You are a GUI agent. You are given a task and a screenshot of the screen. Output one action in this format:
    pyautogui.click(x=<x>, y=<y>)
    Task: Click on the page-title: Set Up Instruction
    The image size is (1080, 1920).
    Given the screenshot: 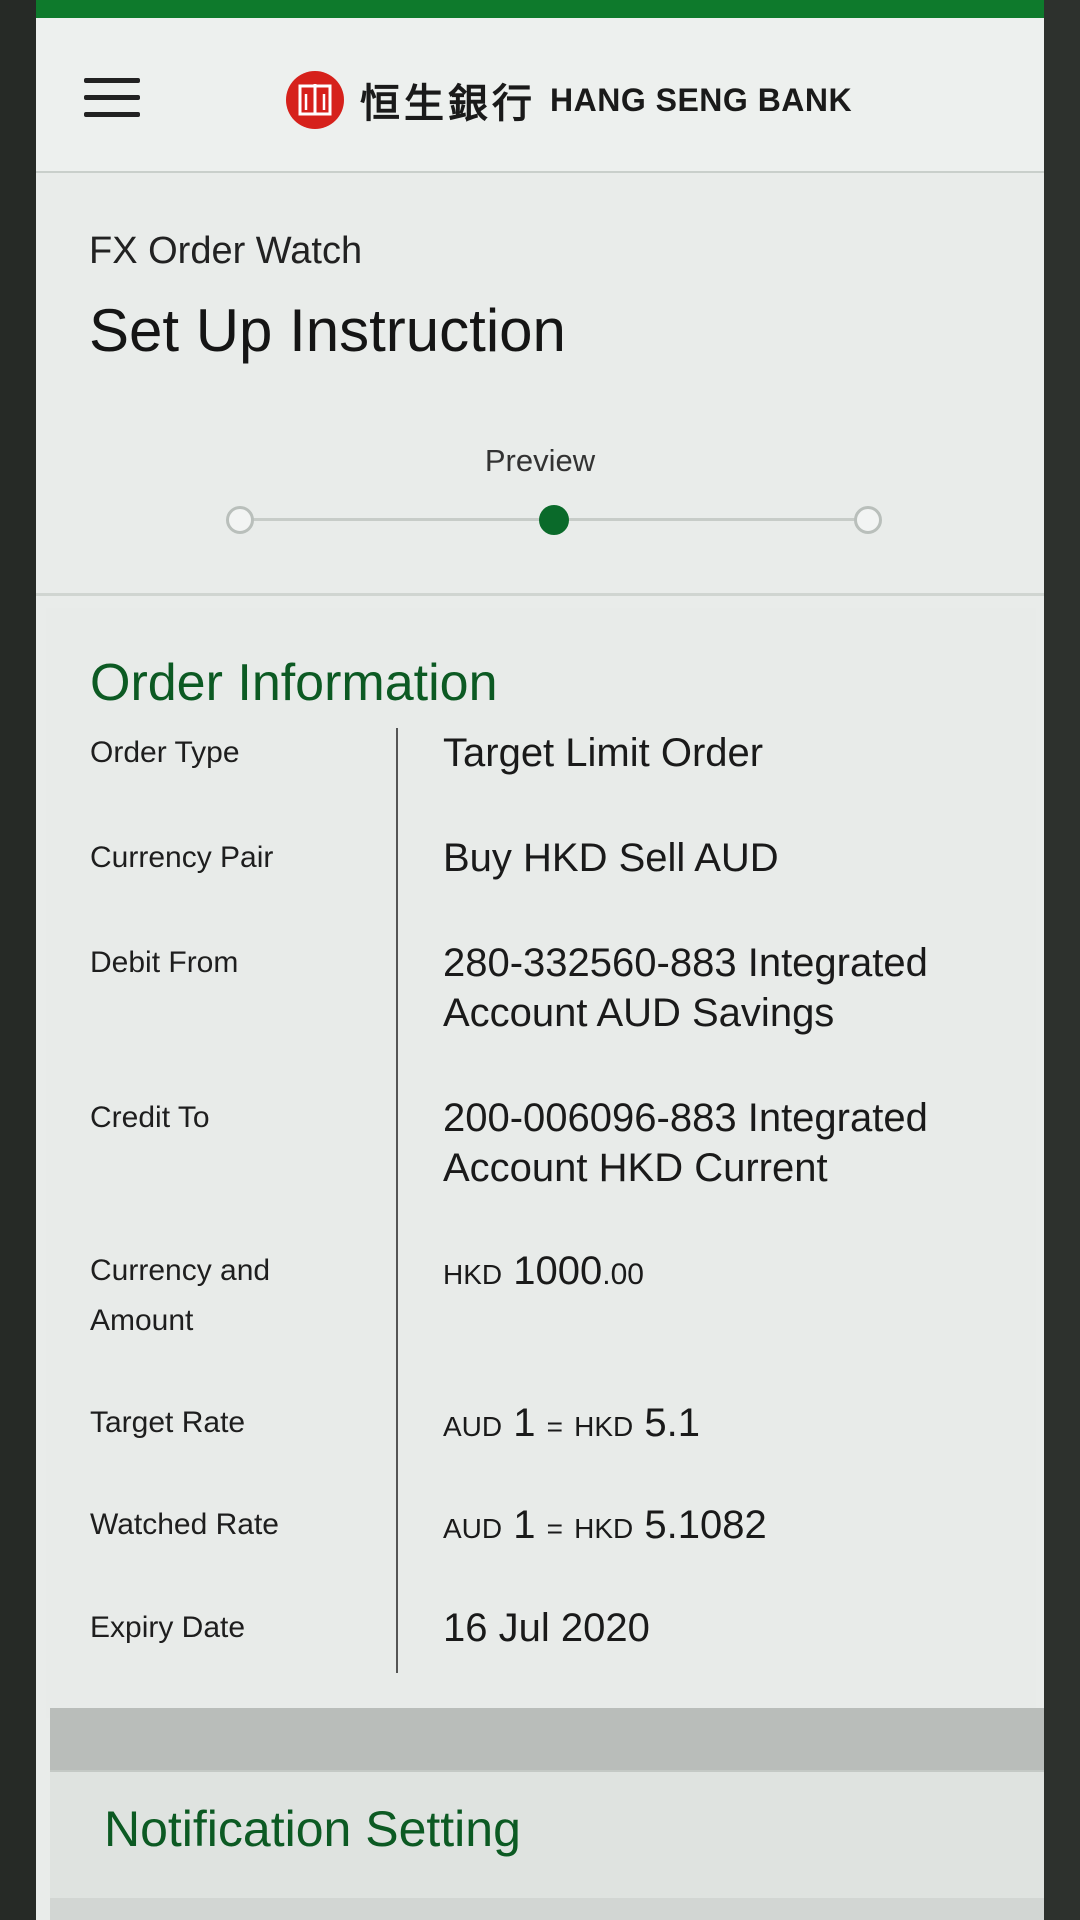 What is the action you would take?
    pyautogui.click(x=327, y=330)
    